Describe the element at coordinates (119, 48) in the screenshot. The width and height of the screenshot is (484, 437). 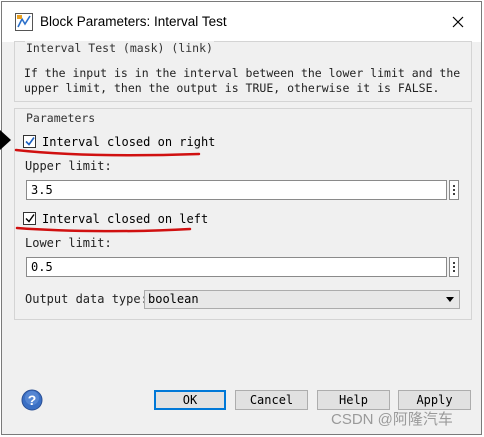
I see `description-group-title: Interval Test (mask) (link)` at that location.